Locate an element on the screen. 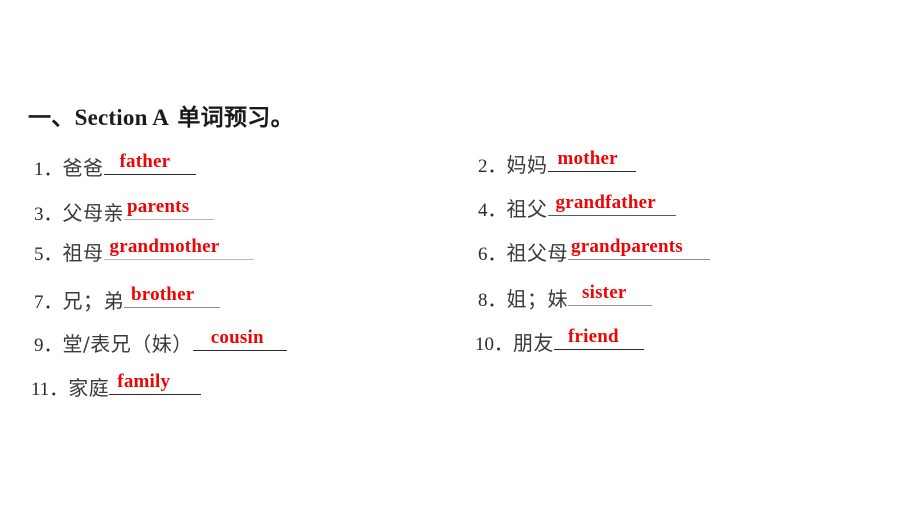 Image resolution: width=920 pixels, height=518 pixels. vocabulary-item: 8．姐；妹 sister is located at coordinates (565, 296).